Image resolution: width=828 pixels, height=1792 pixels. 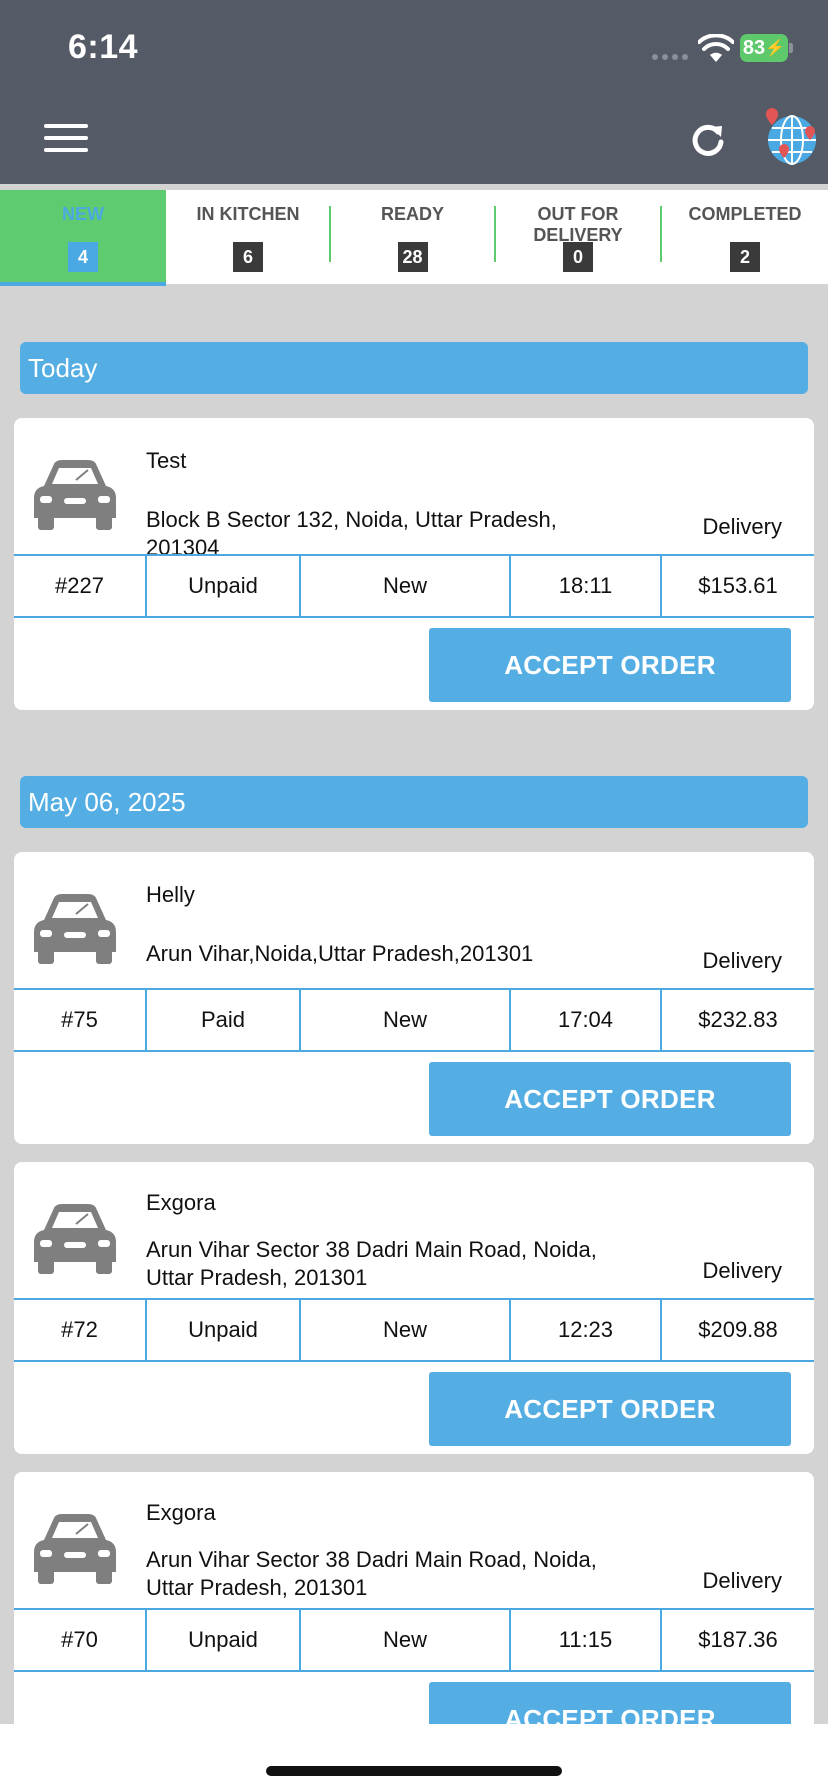 What do you see at coordinates (248, 257) in the screenshot?
I see `tab-count-badge: 6` at bounding box center [248, 257].